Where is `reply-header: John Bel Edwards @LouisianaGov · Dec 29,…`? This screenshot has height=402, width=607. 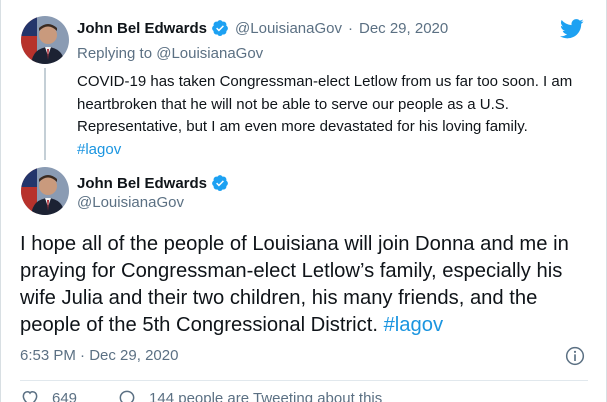 reply-header: John Bel Edwards @LouisianaGov · Dec 29,… is located at coordinates (262, 28).